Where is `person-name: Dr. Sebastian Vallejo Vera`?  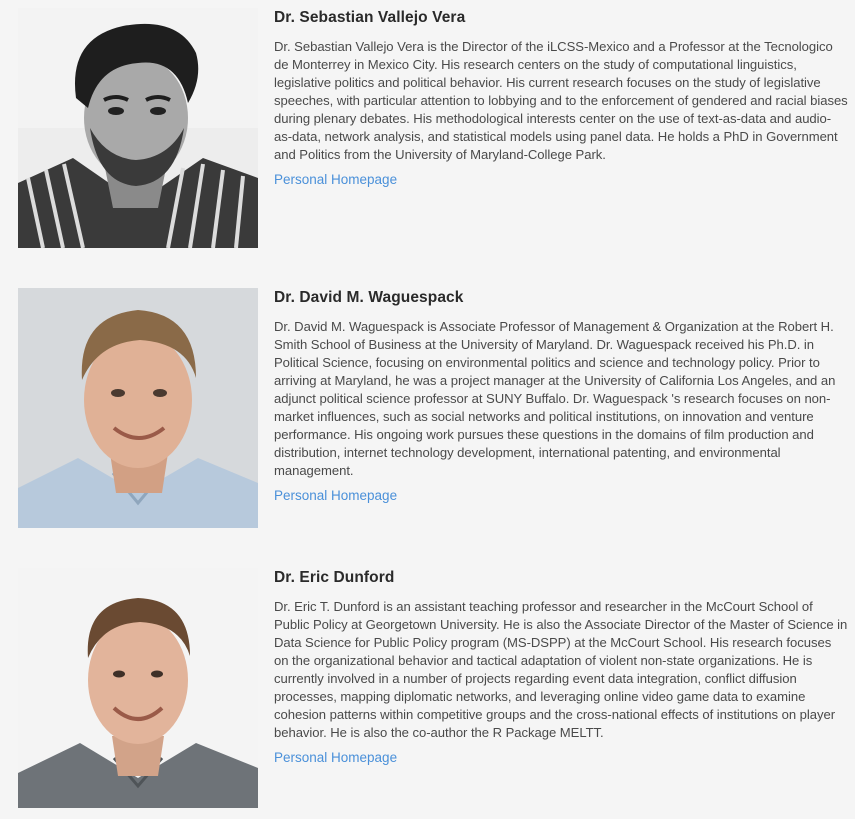
person-name: Dr. Sebastian Vallejo Vera is located at coordinates (370, 17).